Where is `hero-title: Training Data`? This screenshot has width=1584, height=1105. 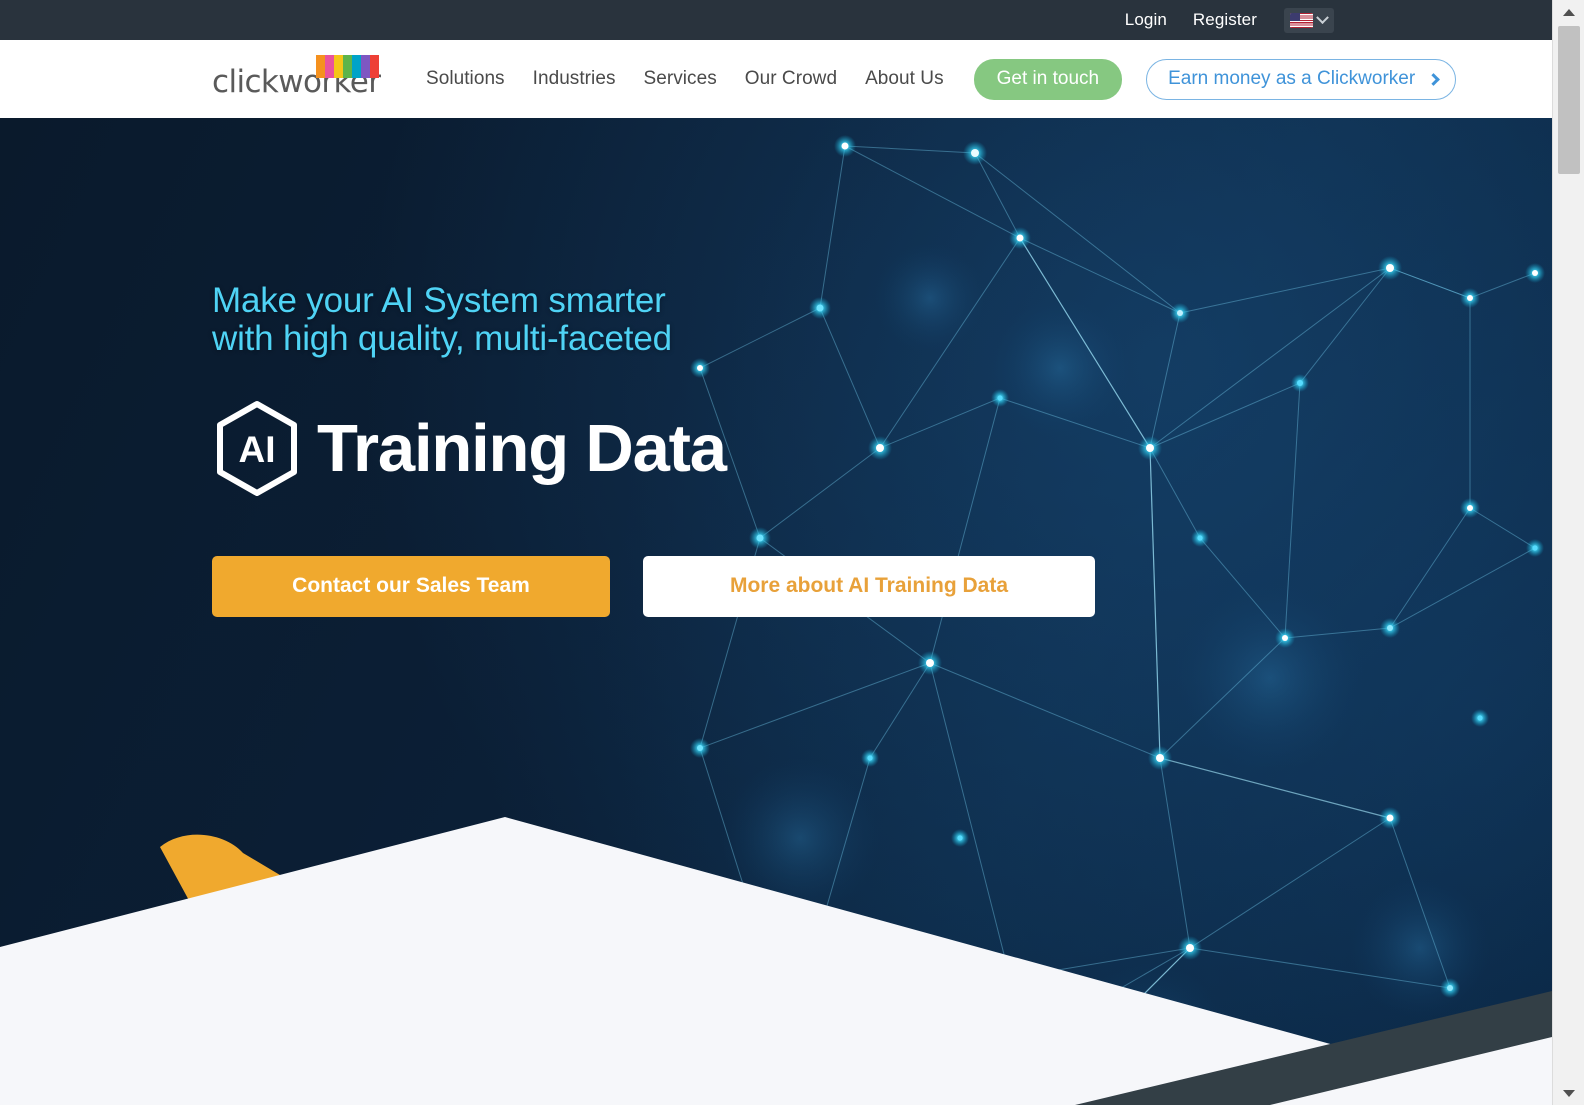 hero-title: Training Data is located at coordinates (522, 448).